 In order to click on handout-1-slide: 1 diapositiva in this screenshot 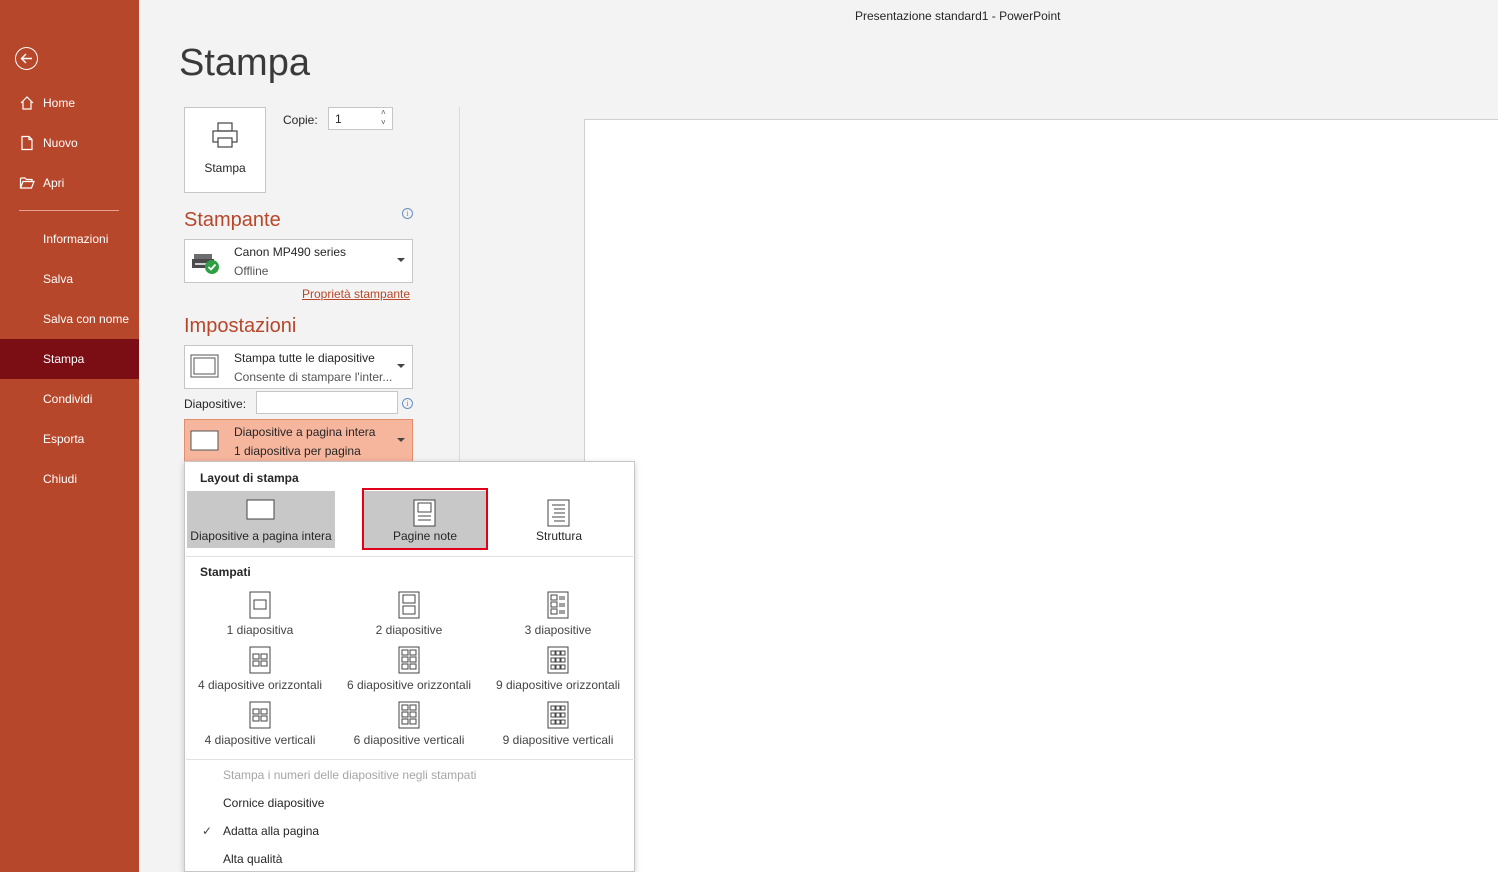, I will do `click(260, 618)`.